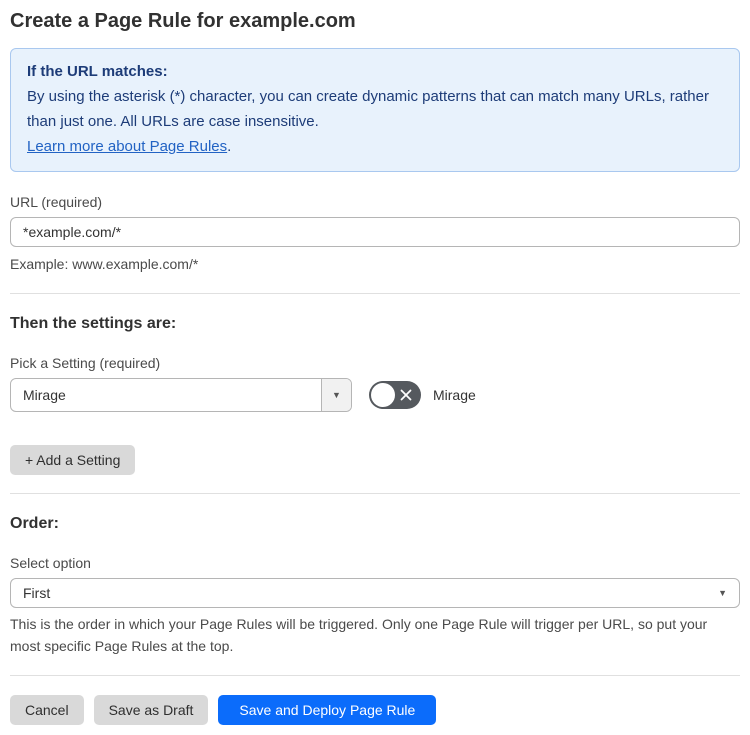 The width and height of the screenshot is (750, 735). Describe the element at coordinates (44, 395) in the screenshot. I see `setting-select-value: Mirage` at that location.